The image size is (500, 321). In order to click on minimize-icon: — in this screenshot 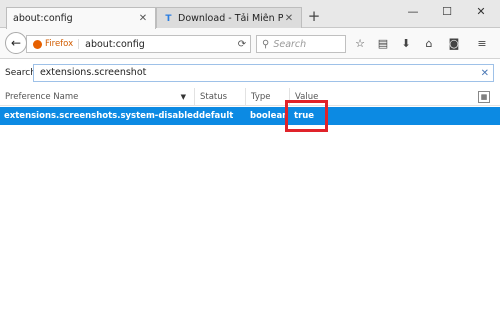, I will do `click(413, 12)`.